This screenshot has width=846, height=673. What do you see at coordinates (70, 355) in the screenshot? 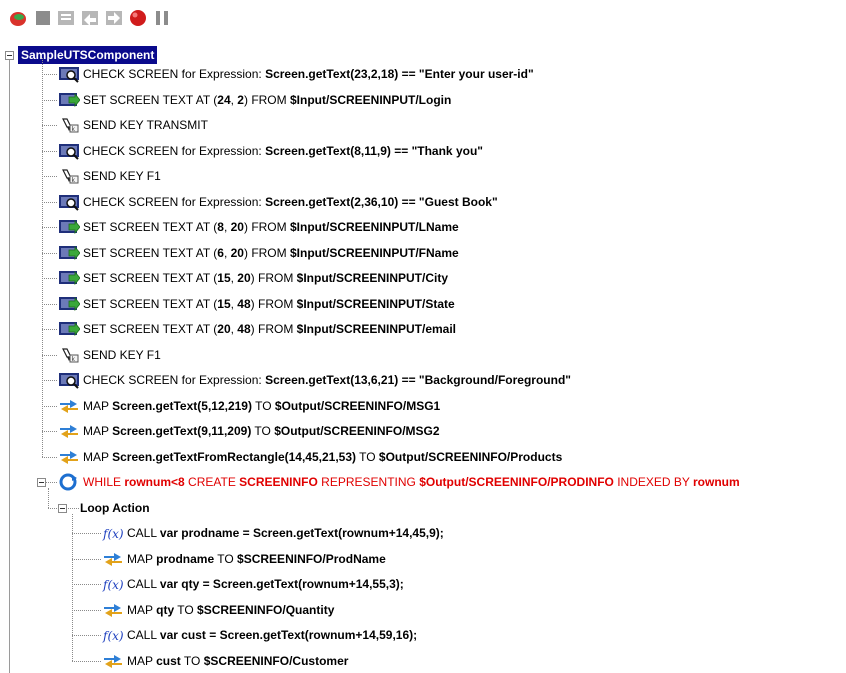
I see `send-key-icon: k` at bounding box center [70, 355].